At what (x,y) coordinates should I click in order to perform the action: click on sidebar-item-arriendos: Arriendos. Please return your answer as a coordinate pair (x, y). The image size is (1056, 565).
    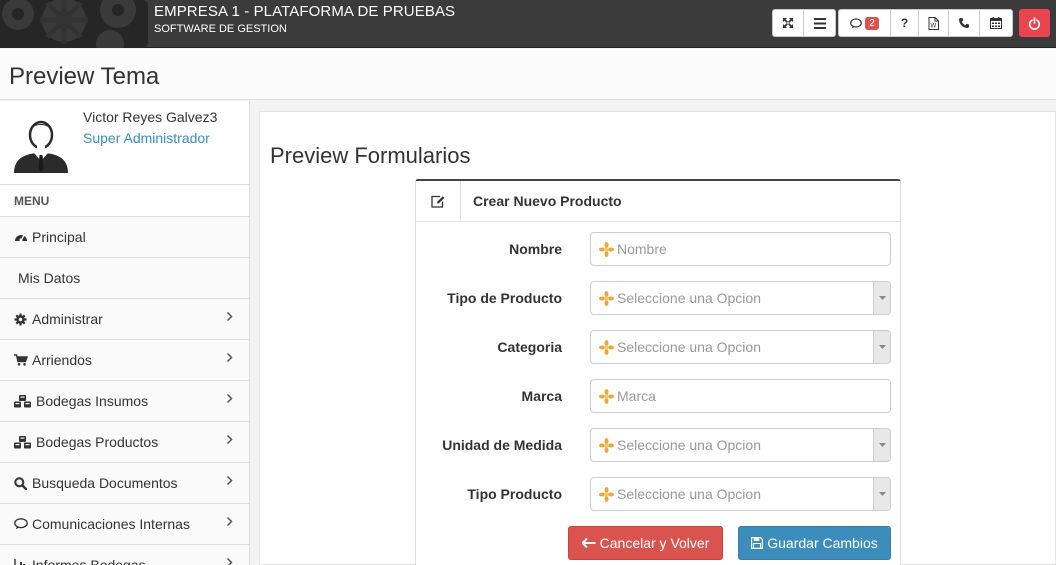
    Looking at the image, I should click on (124, 360).